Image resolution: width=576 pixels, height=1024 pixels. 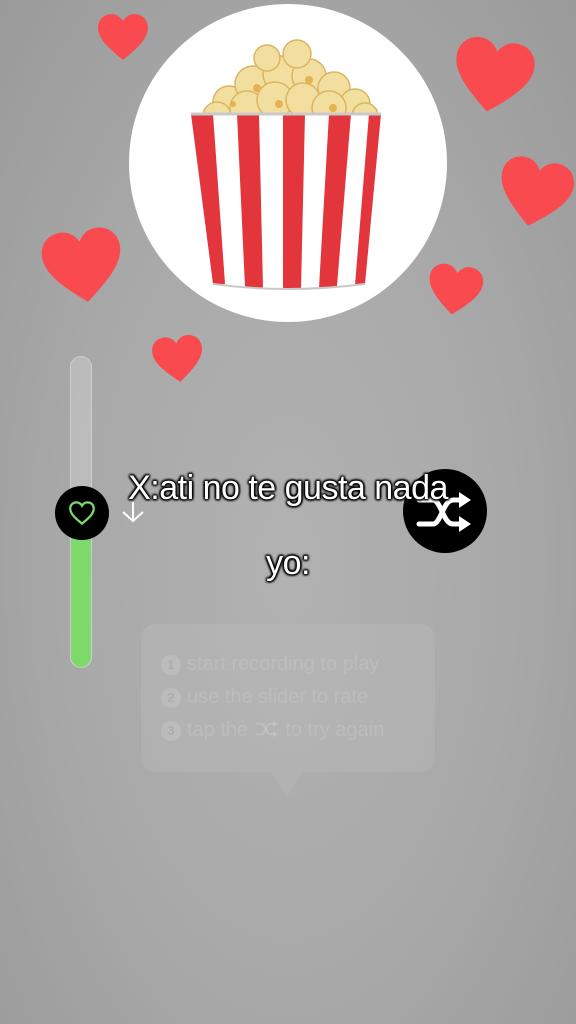 What do you see at coordinates (171, 665) in the screenshot?
I see `step-number-badge: 1` at bounding box center [171, 665].